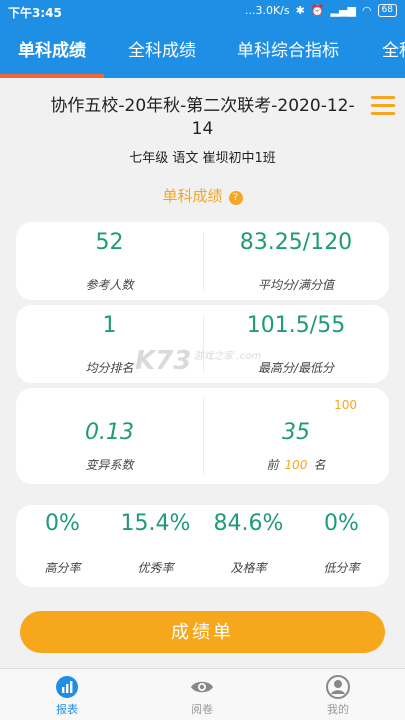 The width and height of the screenshot is (405, 720). Describe the element at coordinates (366, 10) in the screenshot. I see `wifi-icon: ◠` at that location.